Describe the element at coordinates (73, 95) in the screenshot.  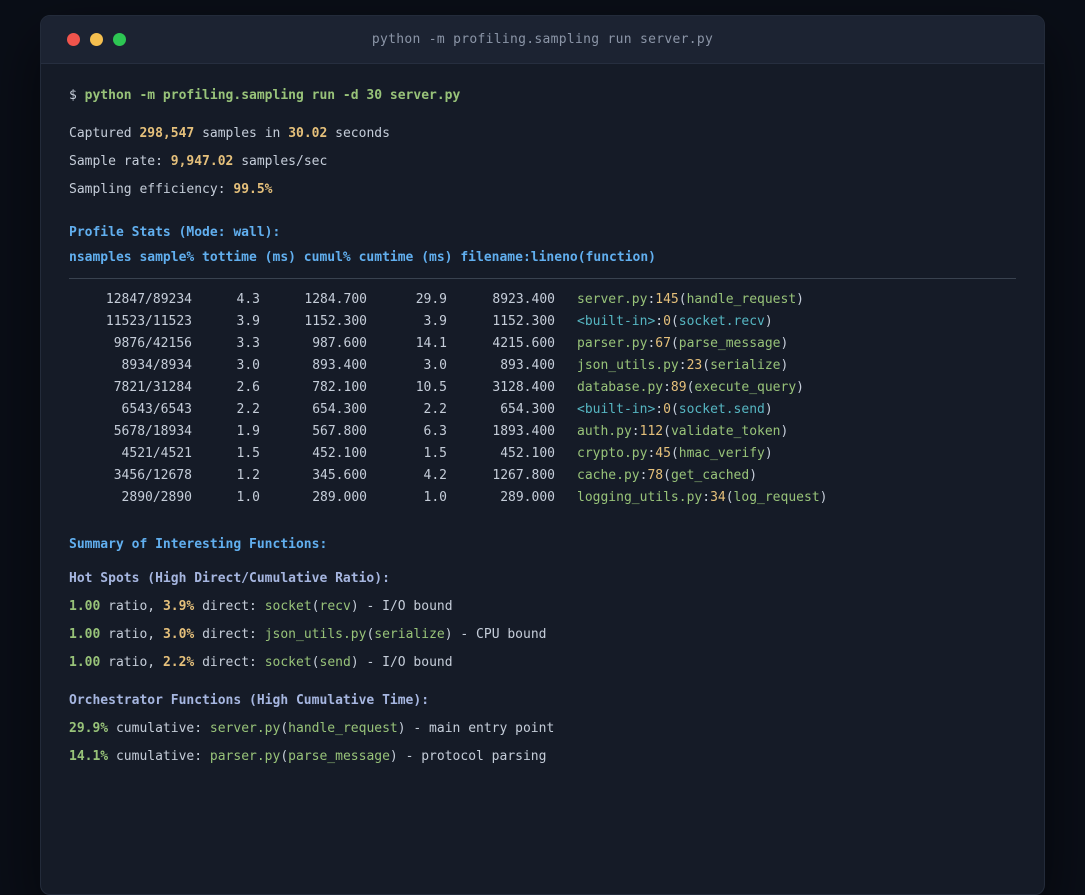
I see `prompt-symbol: $` at that location.